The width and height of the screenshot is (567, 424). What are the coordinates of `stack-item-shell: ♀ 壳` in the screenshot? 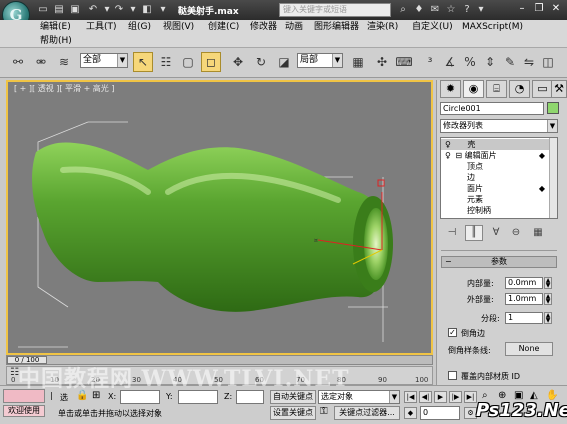 It's located at (495, 144).